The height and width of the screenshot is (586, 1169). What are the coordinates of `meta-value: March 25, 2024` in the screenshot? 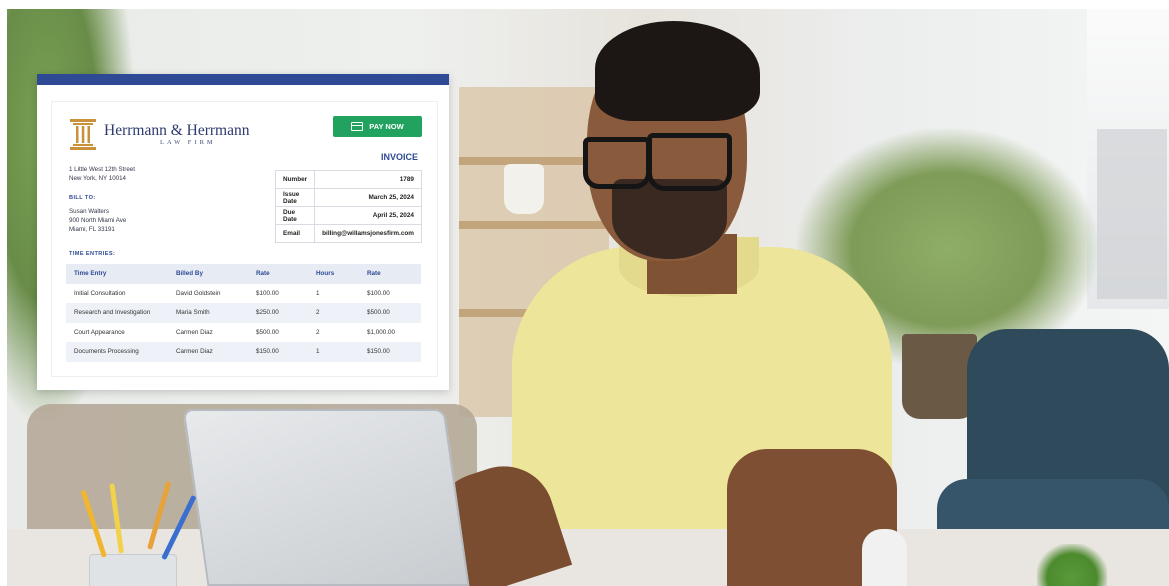 It's located at (368, 197).